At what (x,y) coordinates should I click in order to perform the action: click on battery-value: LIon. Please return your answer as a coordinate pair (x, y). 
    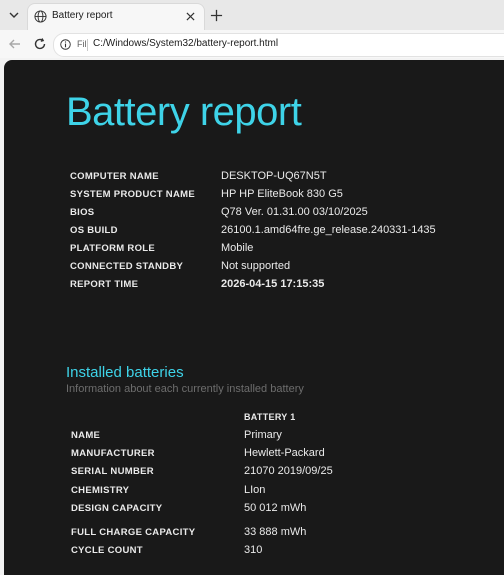
    Looking at the image, I should click on (255, 490).